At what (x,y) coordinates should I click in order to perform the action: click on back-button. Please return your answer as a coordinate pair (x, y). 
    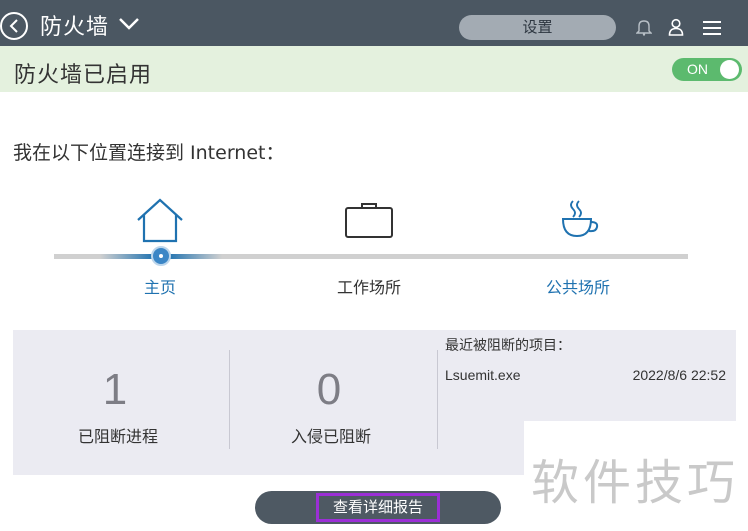
    Looking at the image, I should click on (14, 26).